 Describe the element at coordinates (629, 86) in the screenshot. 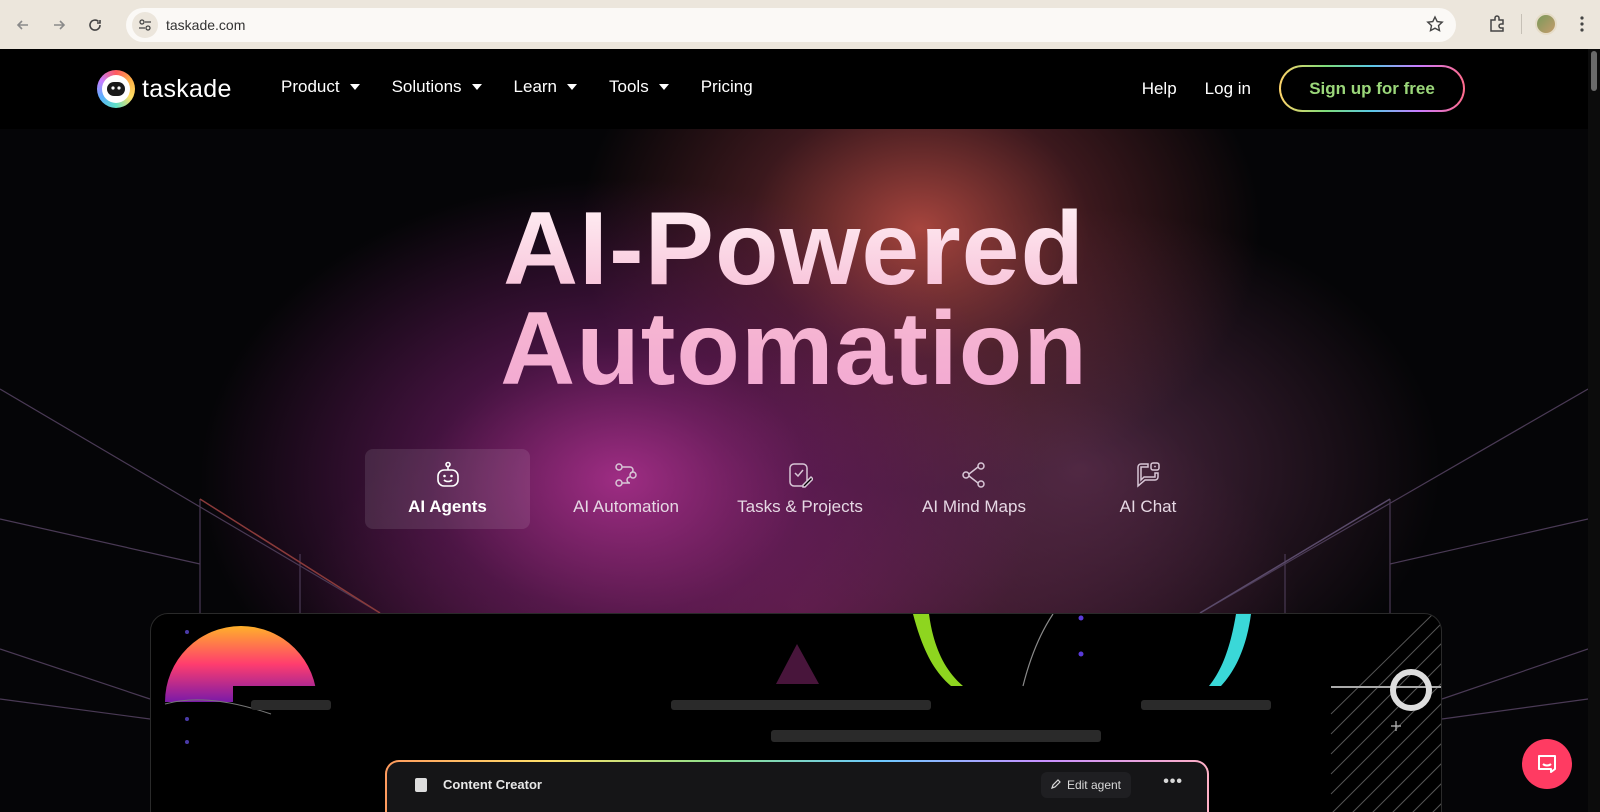

I see `nav-item-label: Tools` at that location.